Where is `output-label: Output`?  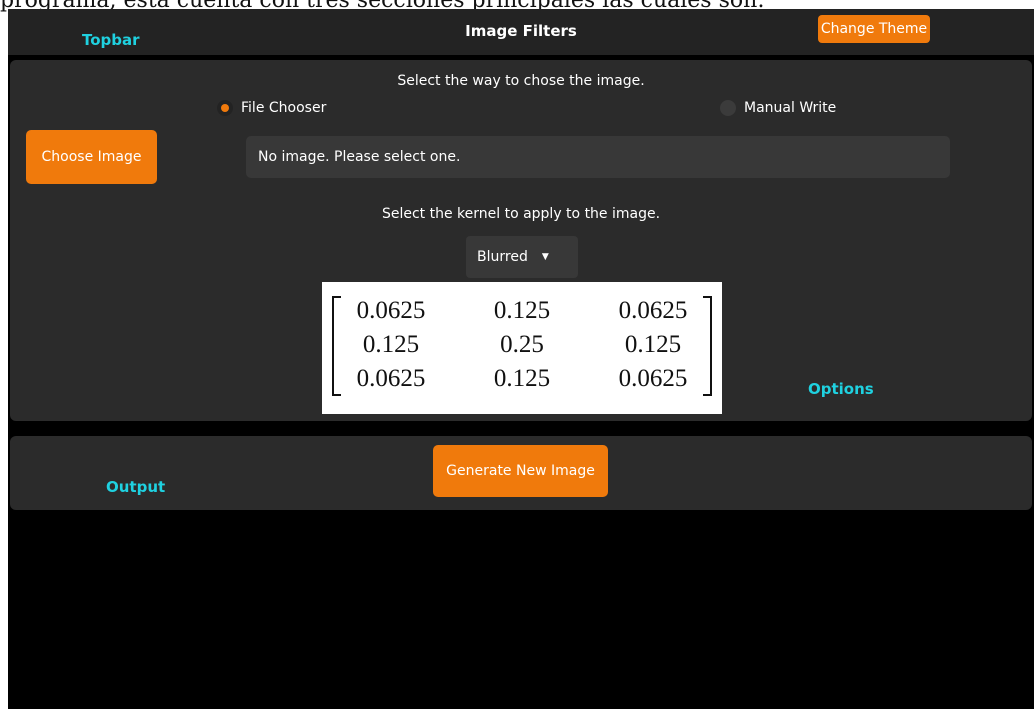
output-label: Output is located at coordinates (136, 487).